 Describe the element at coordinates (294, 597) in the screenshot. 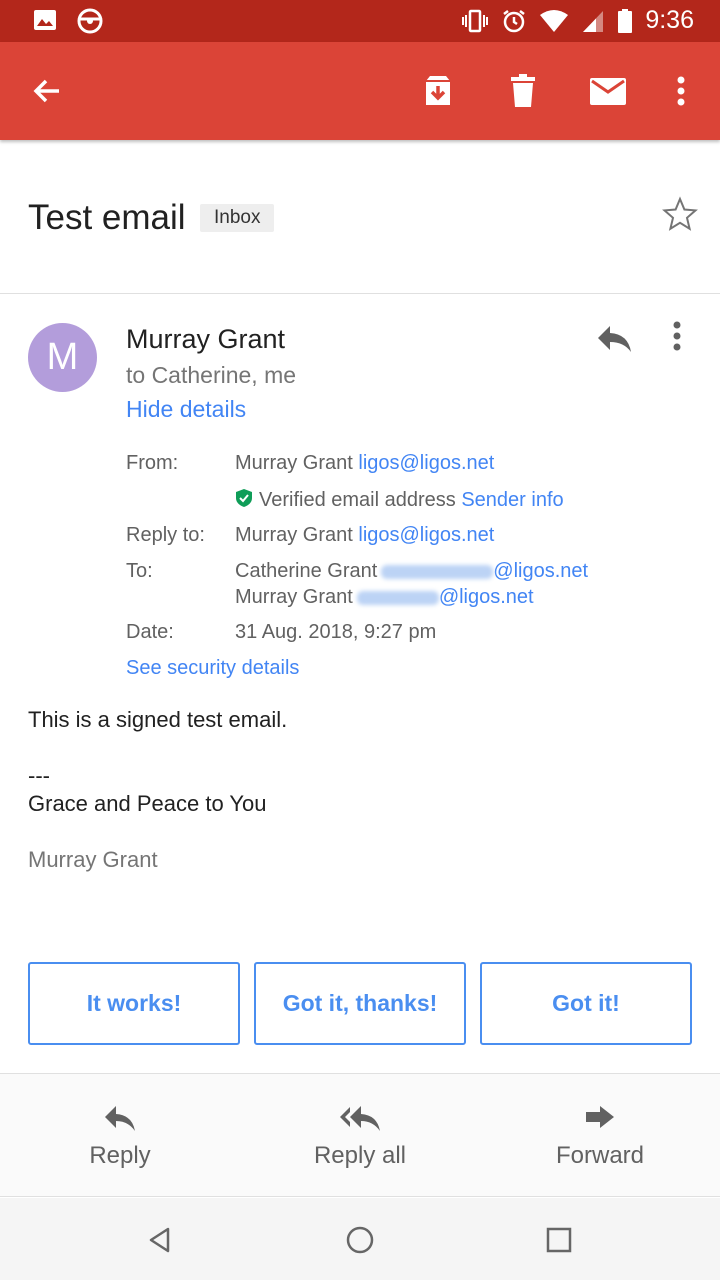

I see `to-recipient-name: Murray Grant` at that location.